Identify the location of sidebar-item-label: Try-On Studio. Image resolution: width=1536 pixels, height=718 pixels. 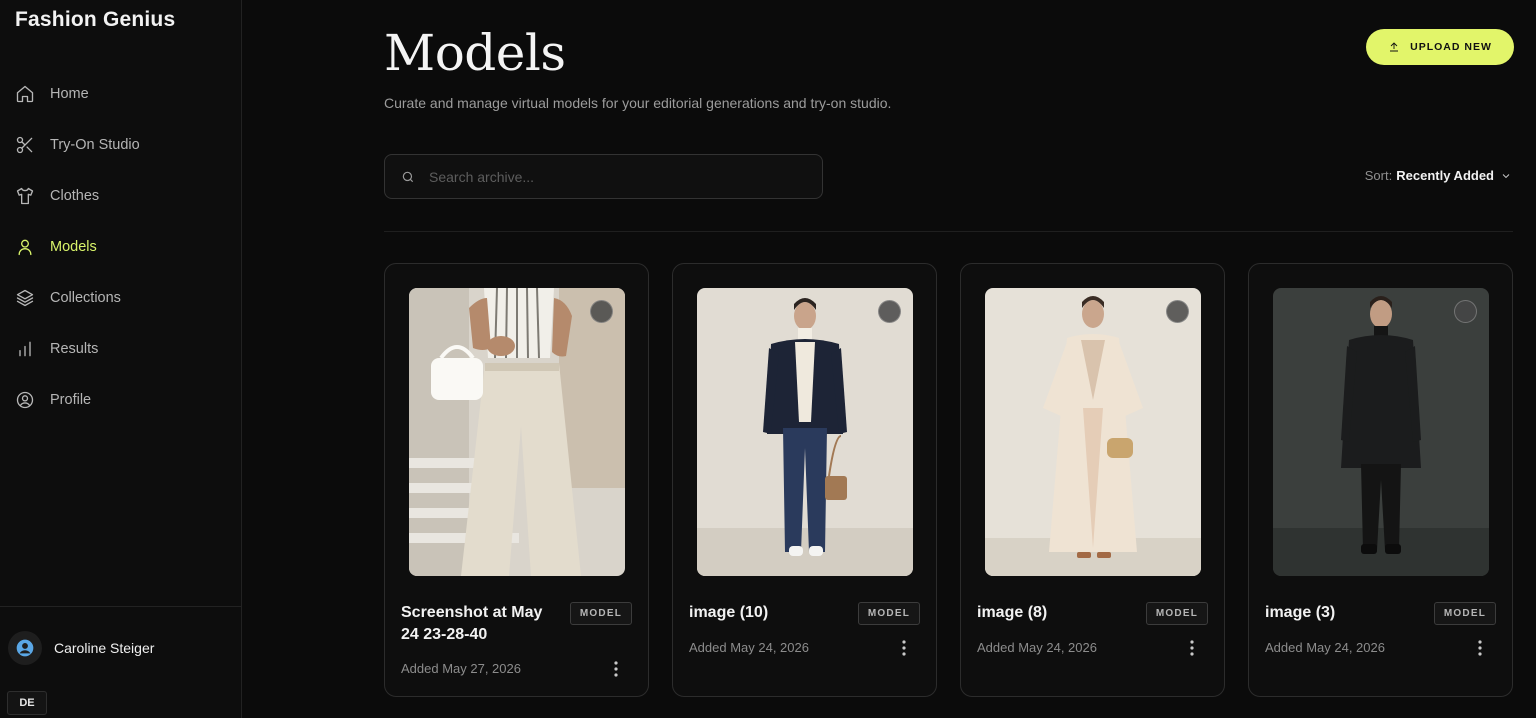
(95, 144).